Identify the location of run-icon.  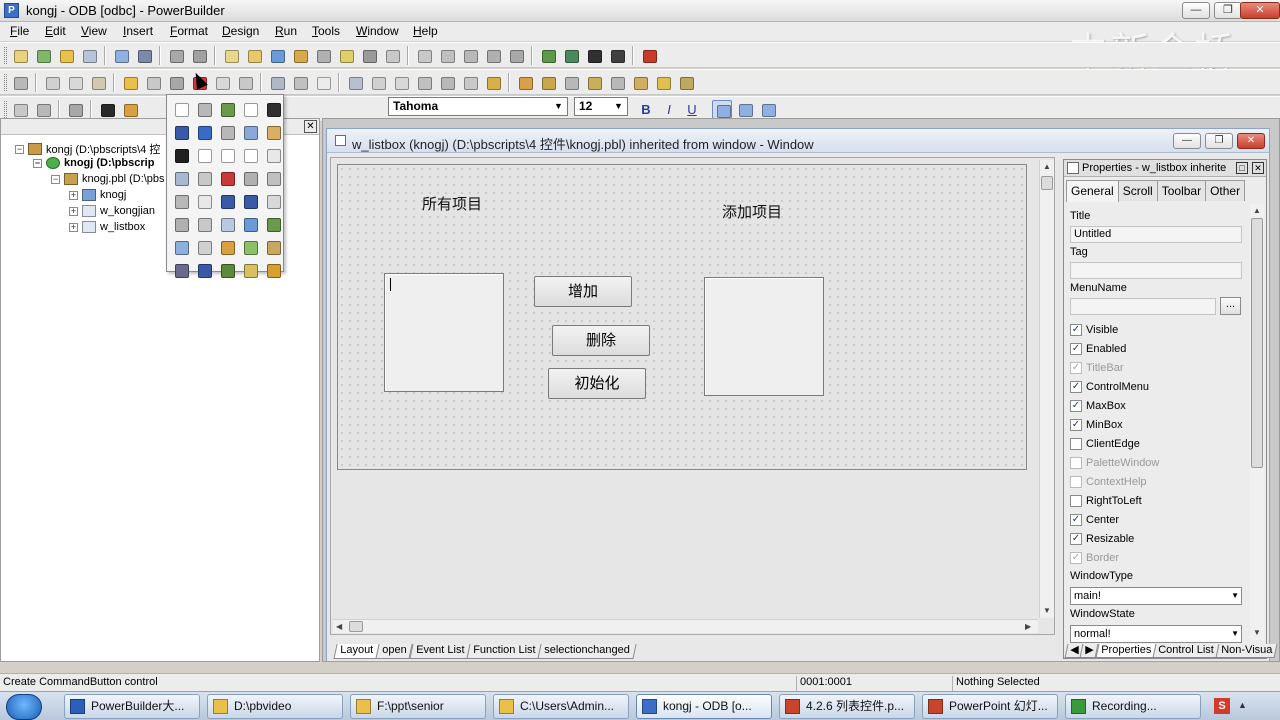
(594, 55).